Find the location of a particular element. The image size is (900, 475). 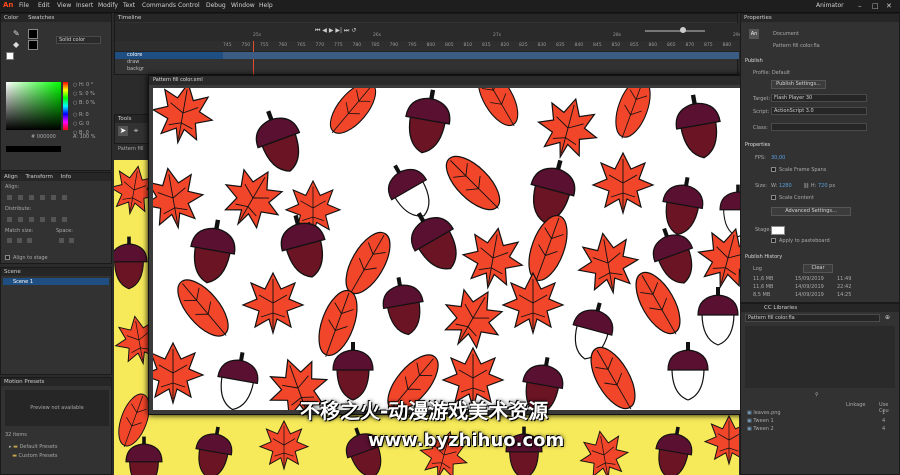

align-left-icon is located at coordinates (9, 197).